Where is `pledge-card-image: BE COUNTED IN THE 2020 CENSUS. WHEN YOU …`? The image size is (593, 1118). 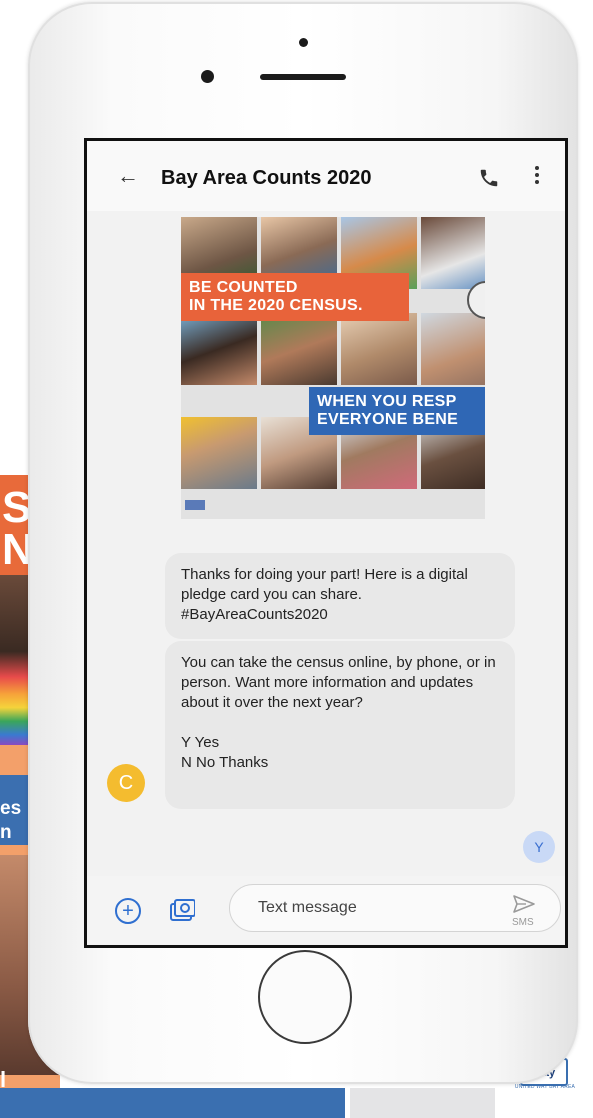 pledge-card-image: BE COUNTED IN THE 2020 CENSUS. WHEN YOU … is located at coordinates (333, 368).